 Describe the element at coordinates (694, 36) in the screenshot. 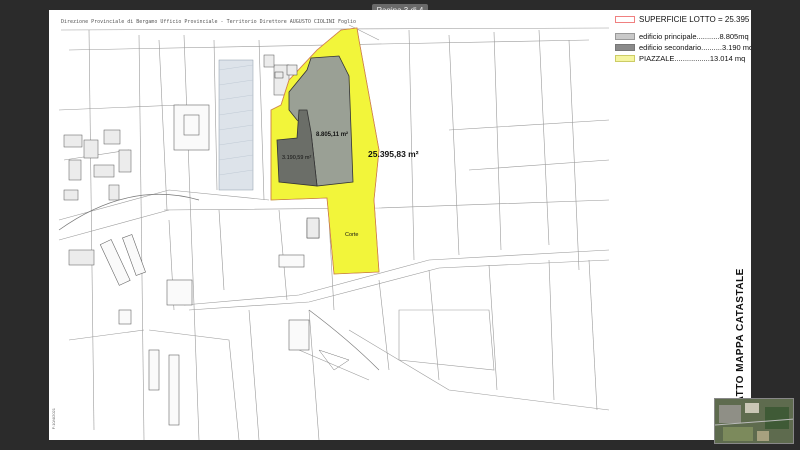

I see `legend-label-main-building: edificio principale...........8.805mq` at that location.